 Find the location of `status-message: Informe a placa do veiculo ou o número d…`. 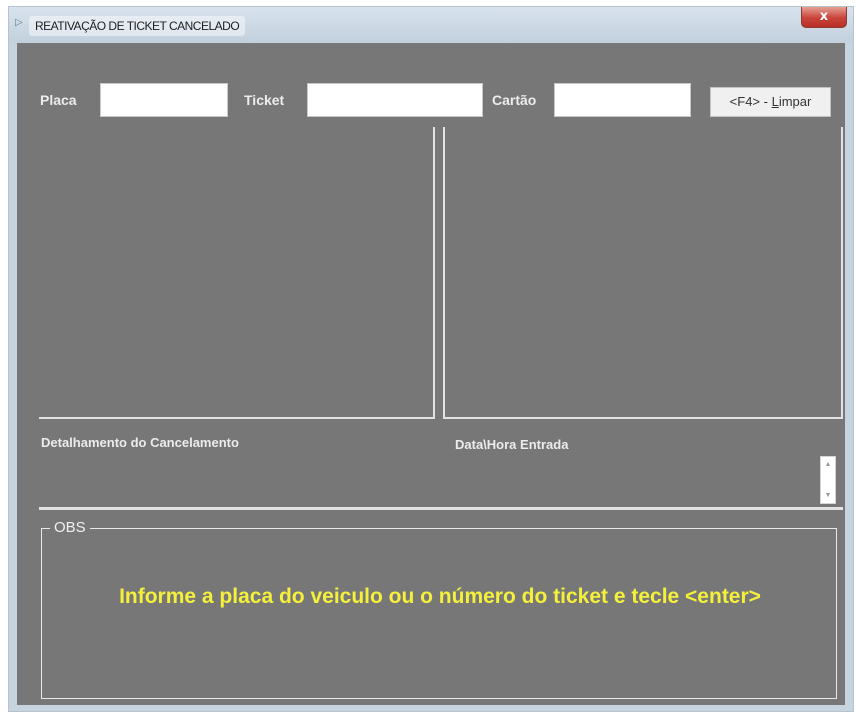

status-message: Informe a placa do veiculo ou o número d… is located at coordinates (440, 596).